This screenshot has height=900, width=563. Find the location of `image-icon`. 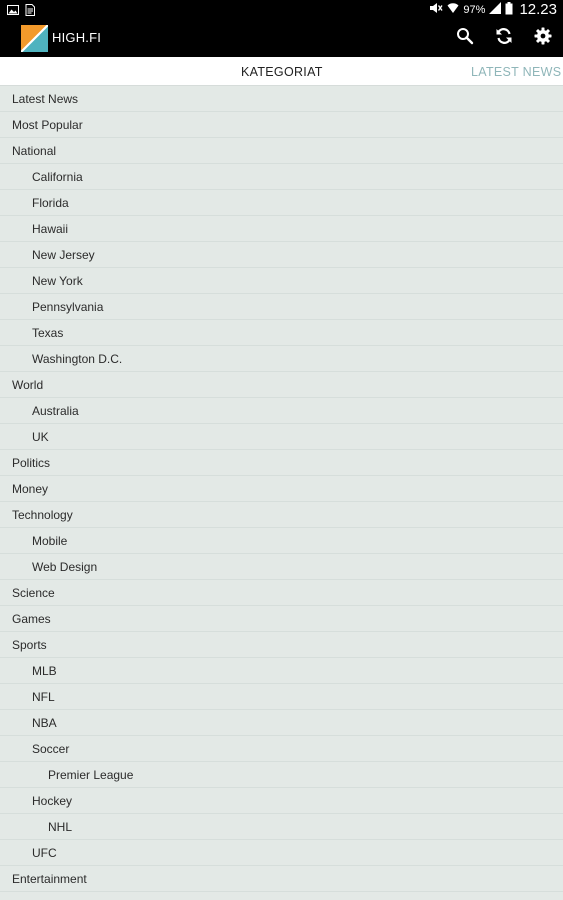

image-icon is located at coordinates (13, 9).